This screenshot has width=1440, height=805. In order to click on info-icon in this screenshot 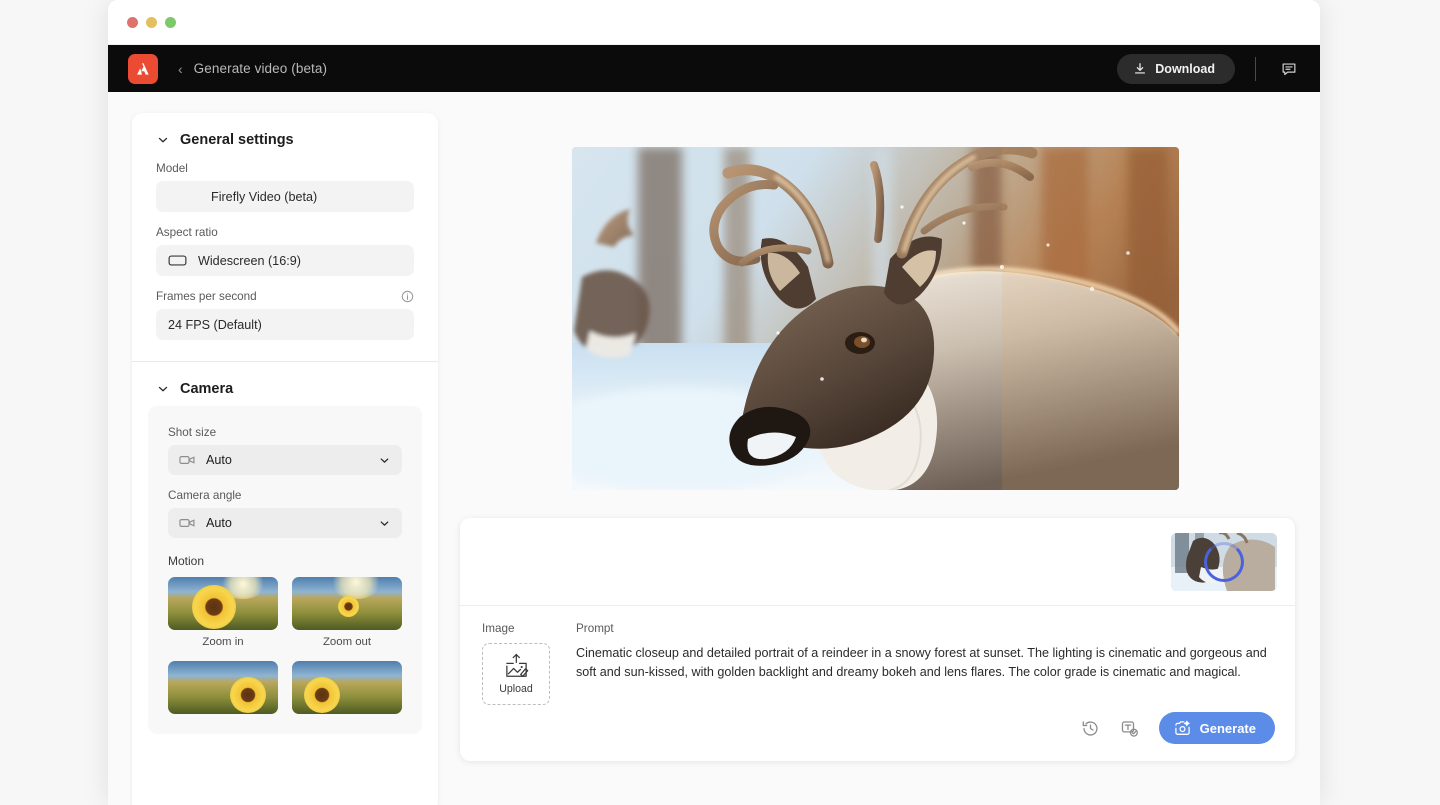, I will do `click(407, 296)`.